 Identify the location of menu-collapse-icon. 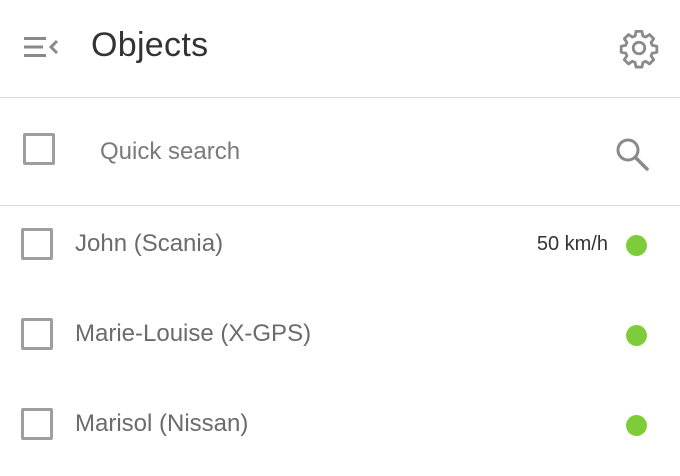
(41, 47).